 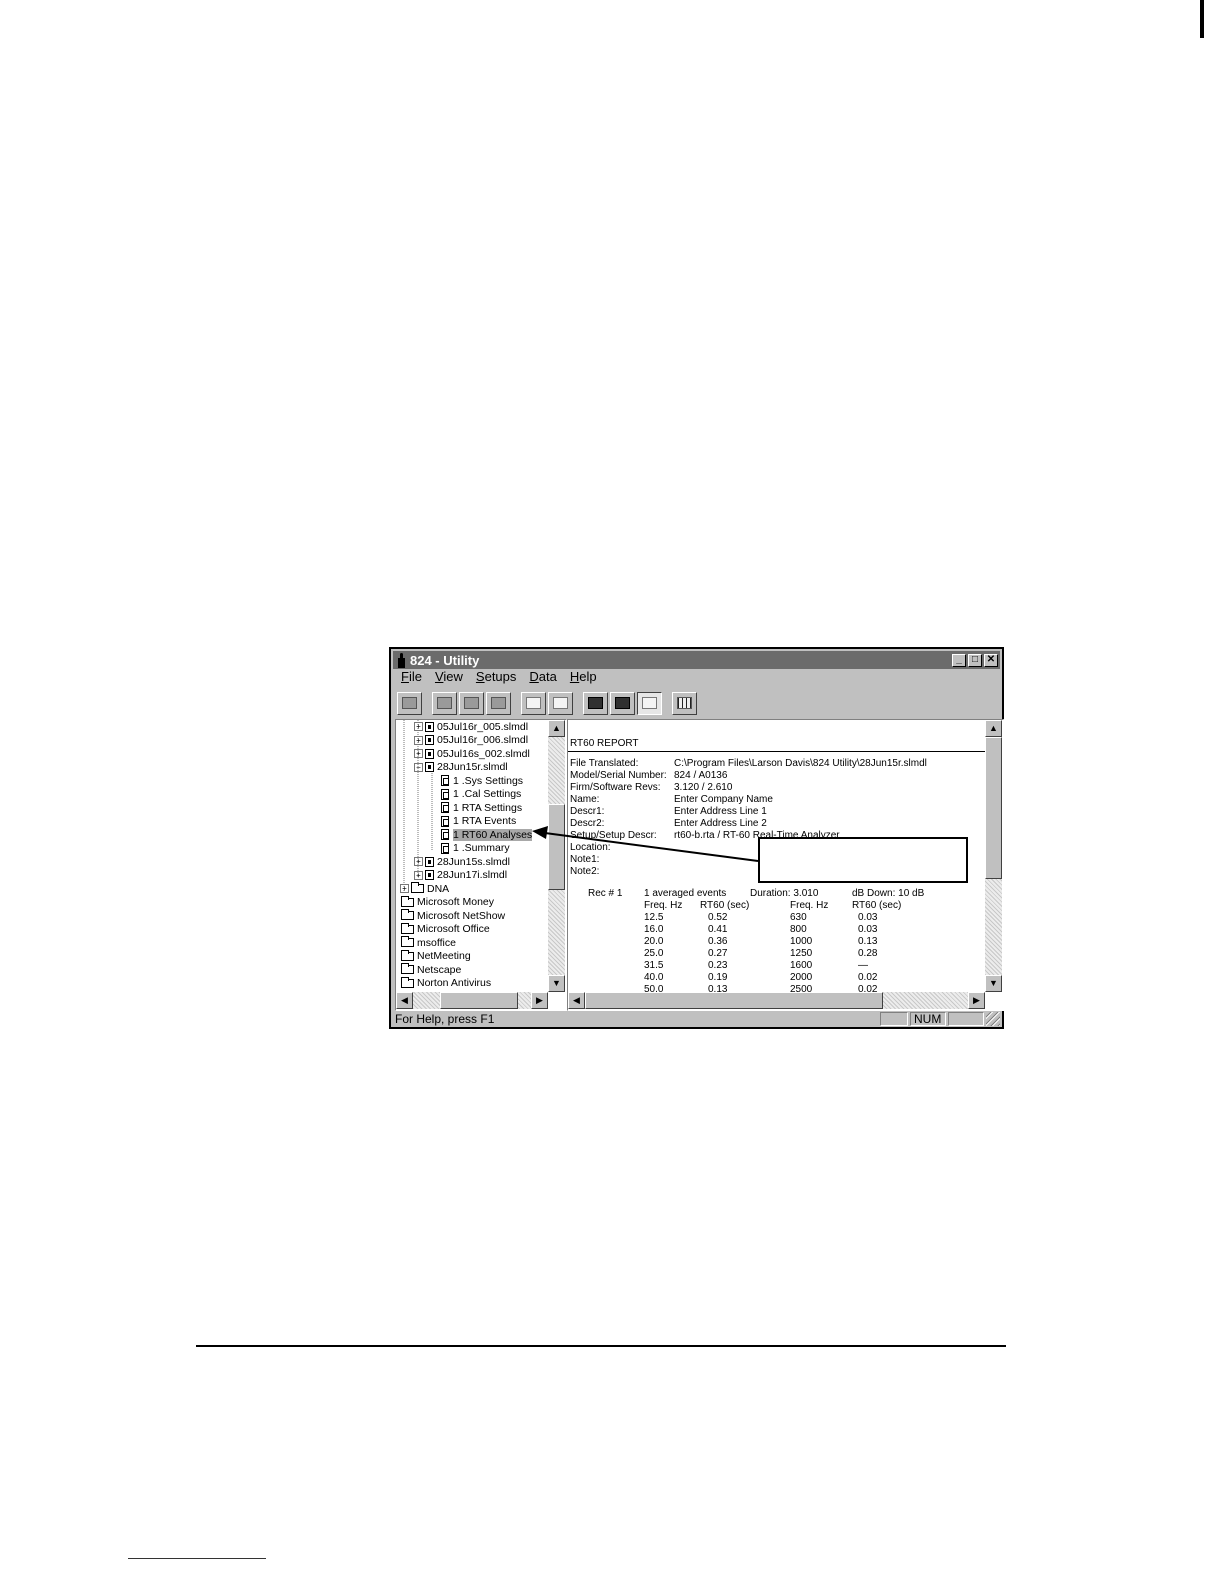 I want to click on tree-horizontal-scrollbar: ◀ ▶, so click(x=472, y=1000).